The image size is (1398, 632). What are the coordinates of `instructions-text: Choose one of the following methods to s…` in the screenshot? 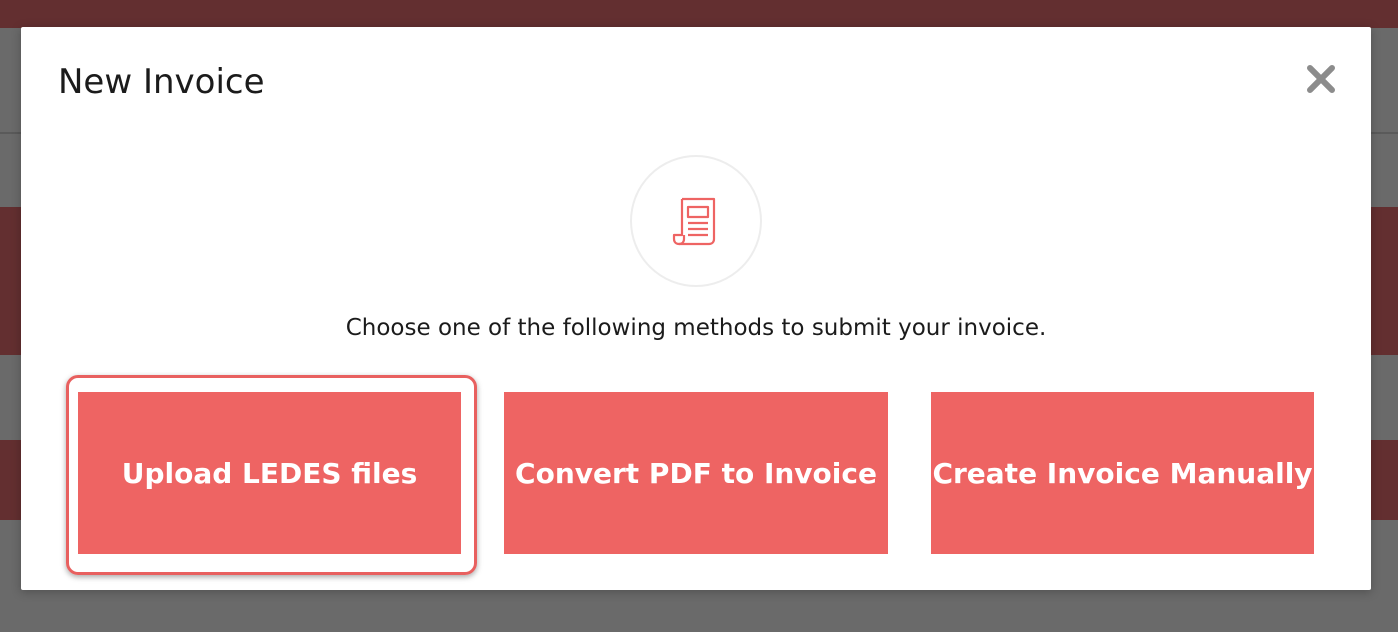 It's located at (696, 328).